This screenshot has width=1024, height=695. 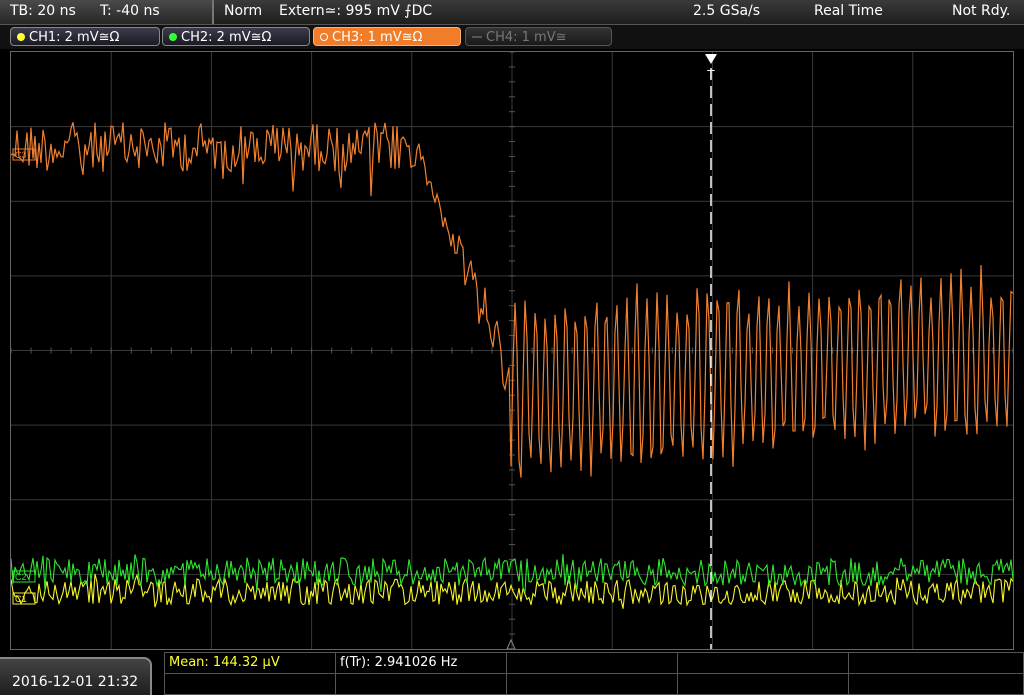 I want to click on ch3-label: CH3: 1 mV≅Ω, so click(x=377, y=37).